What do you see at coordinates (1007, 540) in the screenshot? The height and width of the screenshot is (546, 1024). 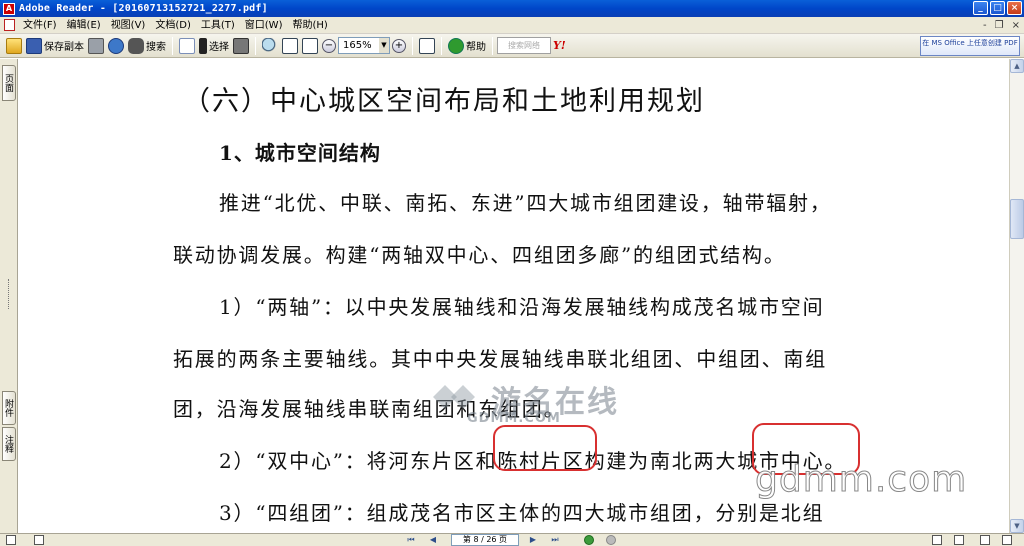 I see `continuous-facing-icon` at bounding box center [1007, 540].